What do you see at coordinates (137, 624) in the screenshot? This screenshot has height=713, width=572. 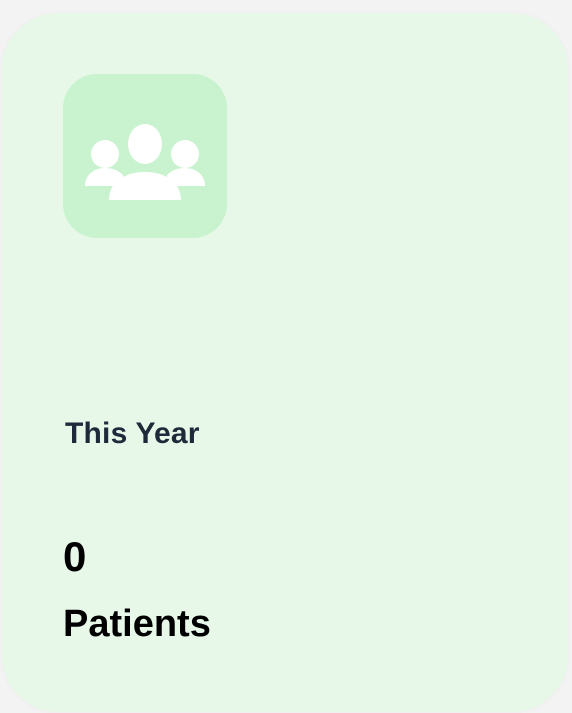 I see `unit-label: Patients` at bounding box center [137, 624].